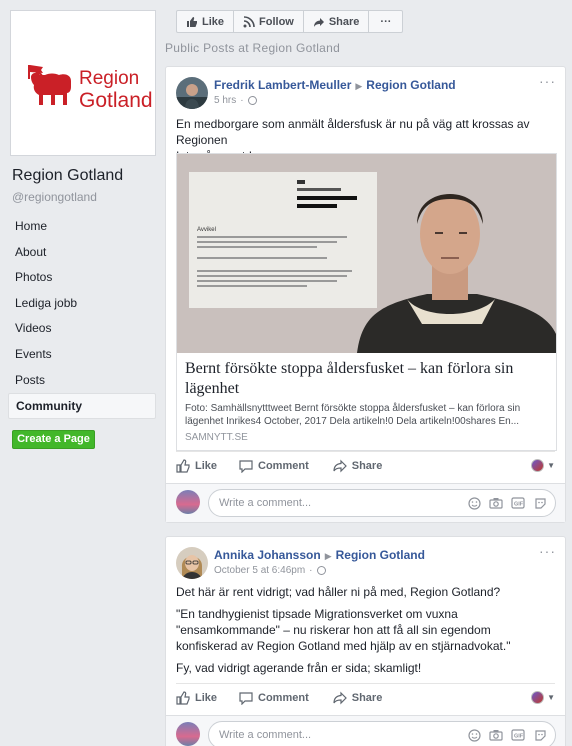 The height and width of the screenshot is (746, 572). Describe the element at coordinates (82, 227) in the screenshot. I see `nav-item-home: Home` at that location.